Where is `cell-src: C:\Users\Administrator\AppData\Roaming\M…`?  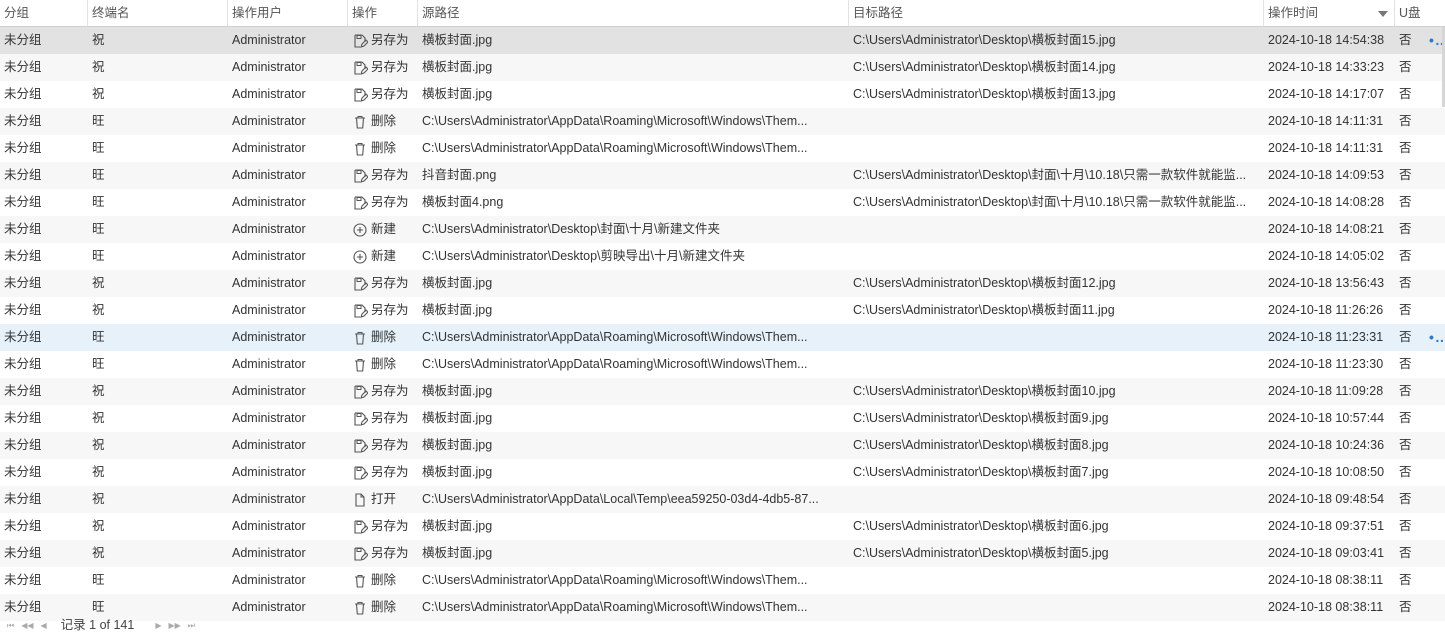 cell-src: C:\Users\Administrator\AppData\Roaming\M… is located at coordinates (615, 580).